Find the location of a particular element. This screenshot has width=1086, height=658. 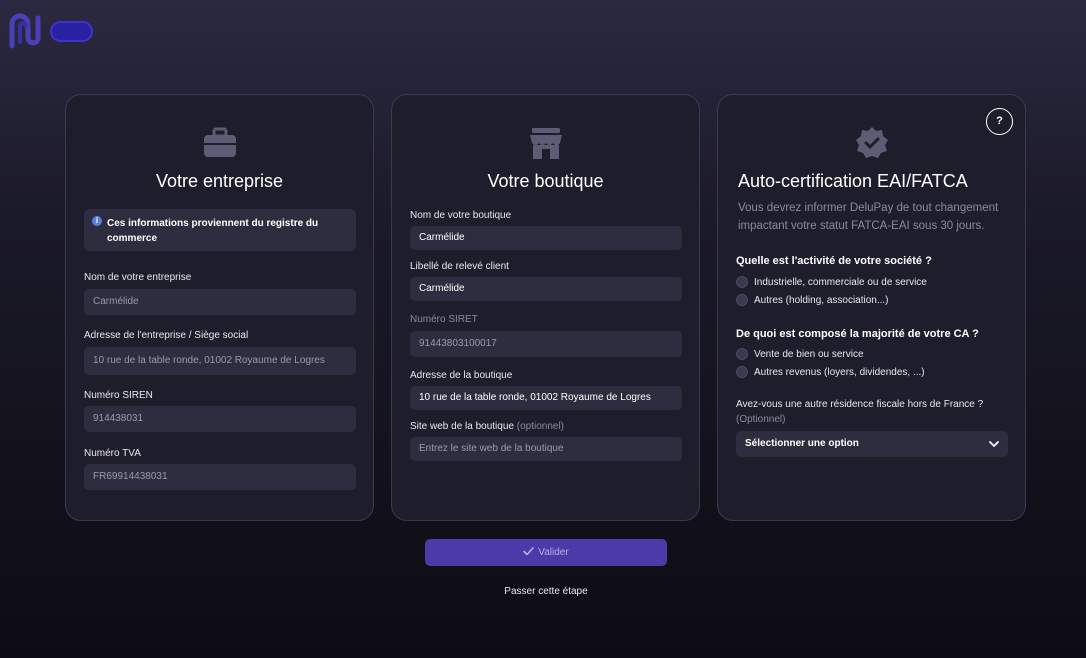

radio-label: Autres (holding, association...) is located at coordinates (821, 300).